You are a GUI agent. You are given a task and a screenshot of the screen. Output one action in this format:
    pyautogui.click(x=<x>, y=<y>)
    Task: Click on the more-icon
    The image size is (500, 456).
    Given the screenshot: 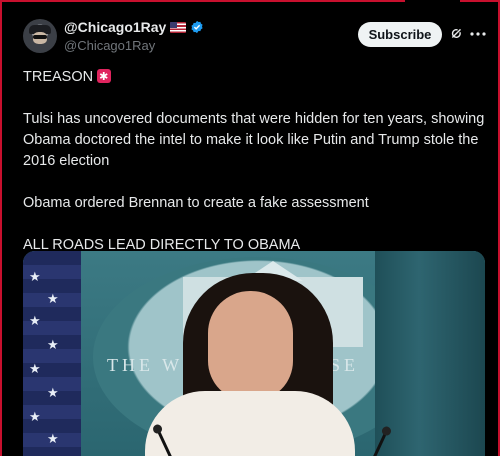 What is the action you would take?
    pyautogui.click(x=478, y=34)
    